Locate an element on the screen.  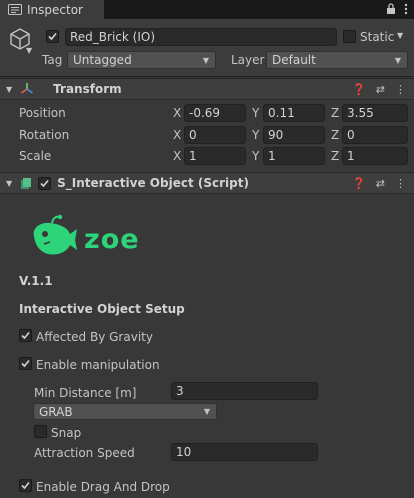
transform-icon is located at coordinates (27, 88).